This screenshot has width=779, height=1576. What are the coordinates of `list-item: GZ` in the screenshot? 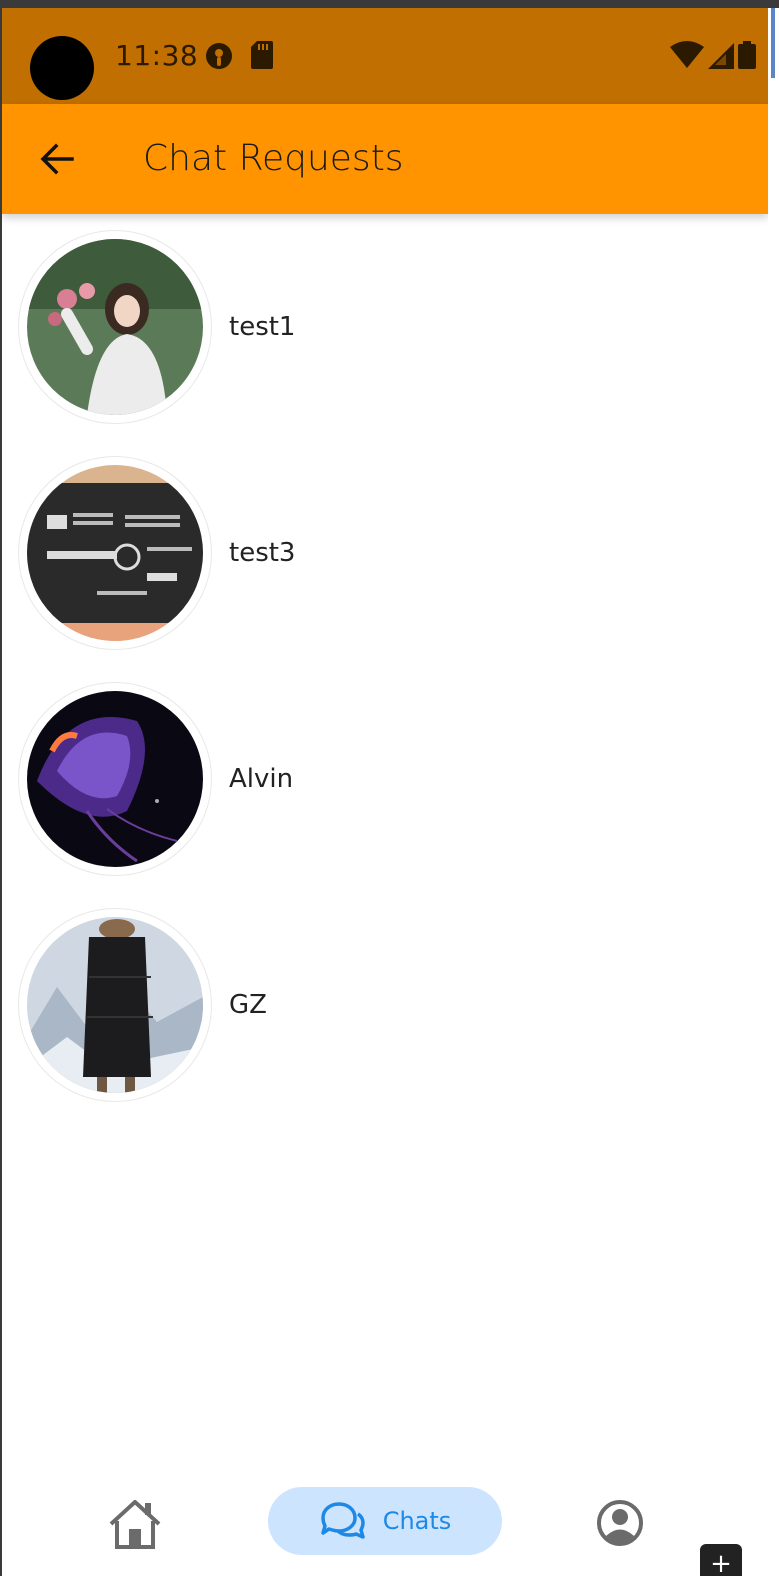 It's located at (385, 1005).